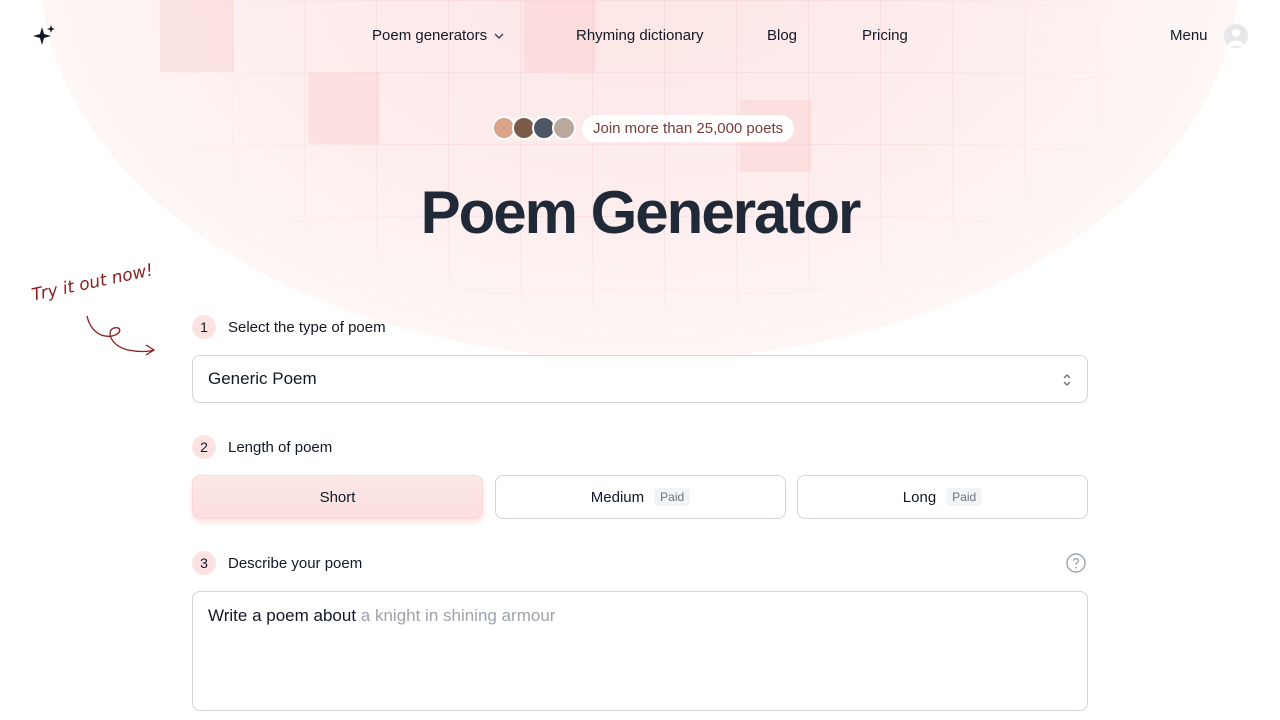  Describe the element at coordinates (282, 615) in the screenshot. I see `description-prefix: Write a poem about` at that location.